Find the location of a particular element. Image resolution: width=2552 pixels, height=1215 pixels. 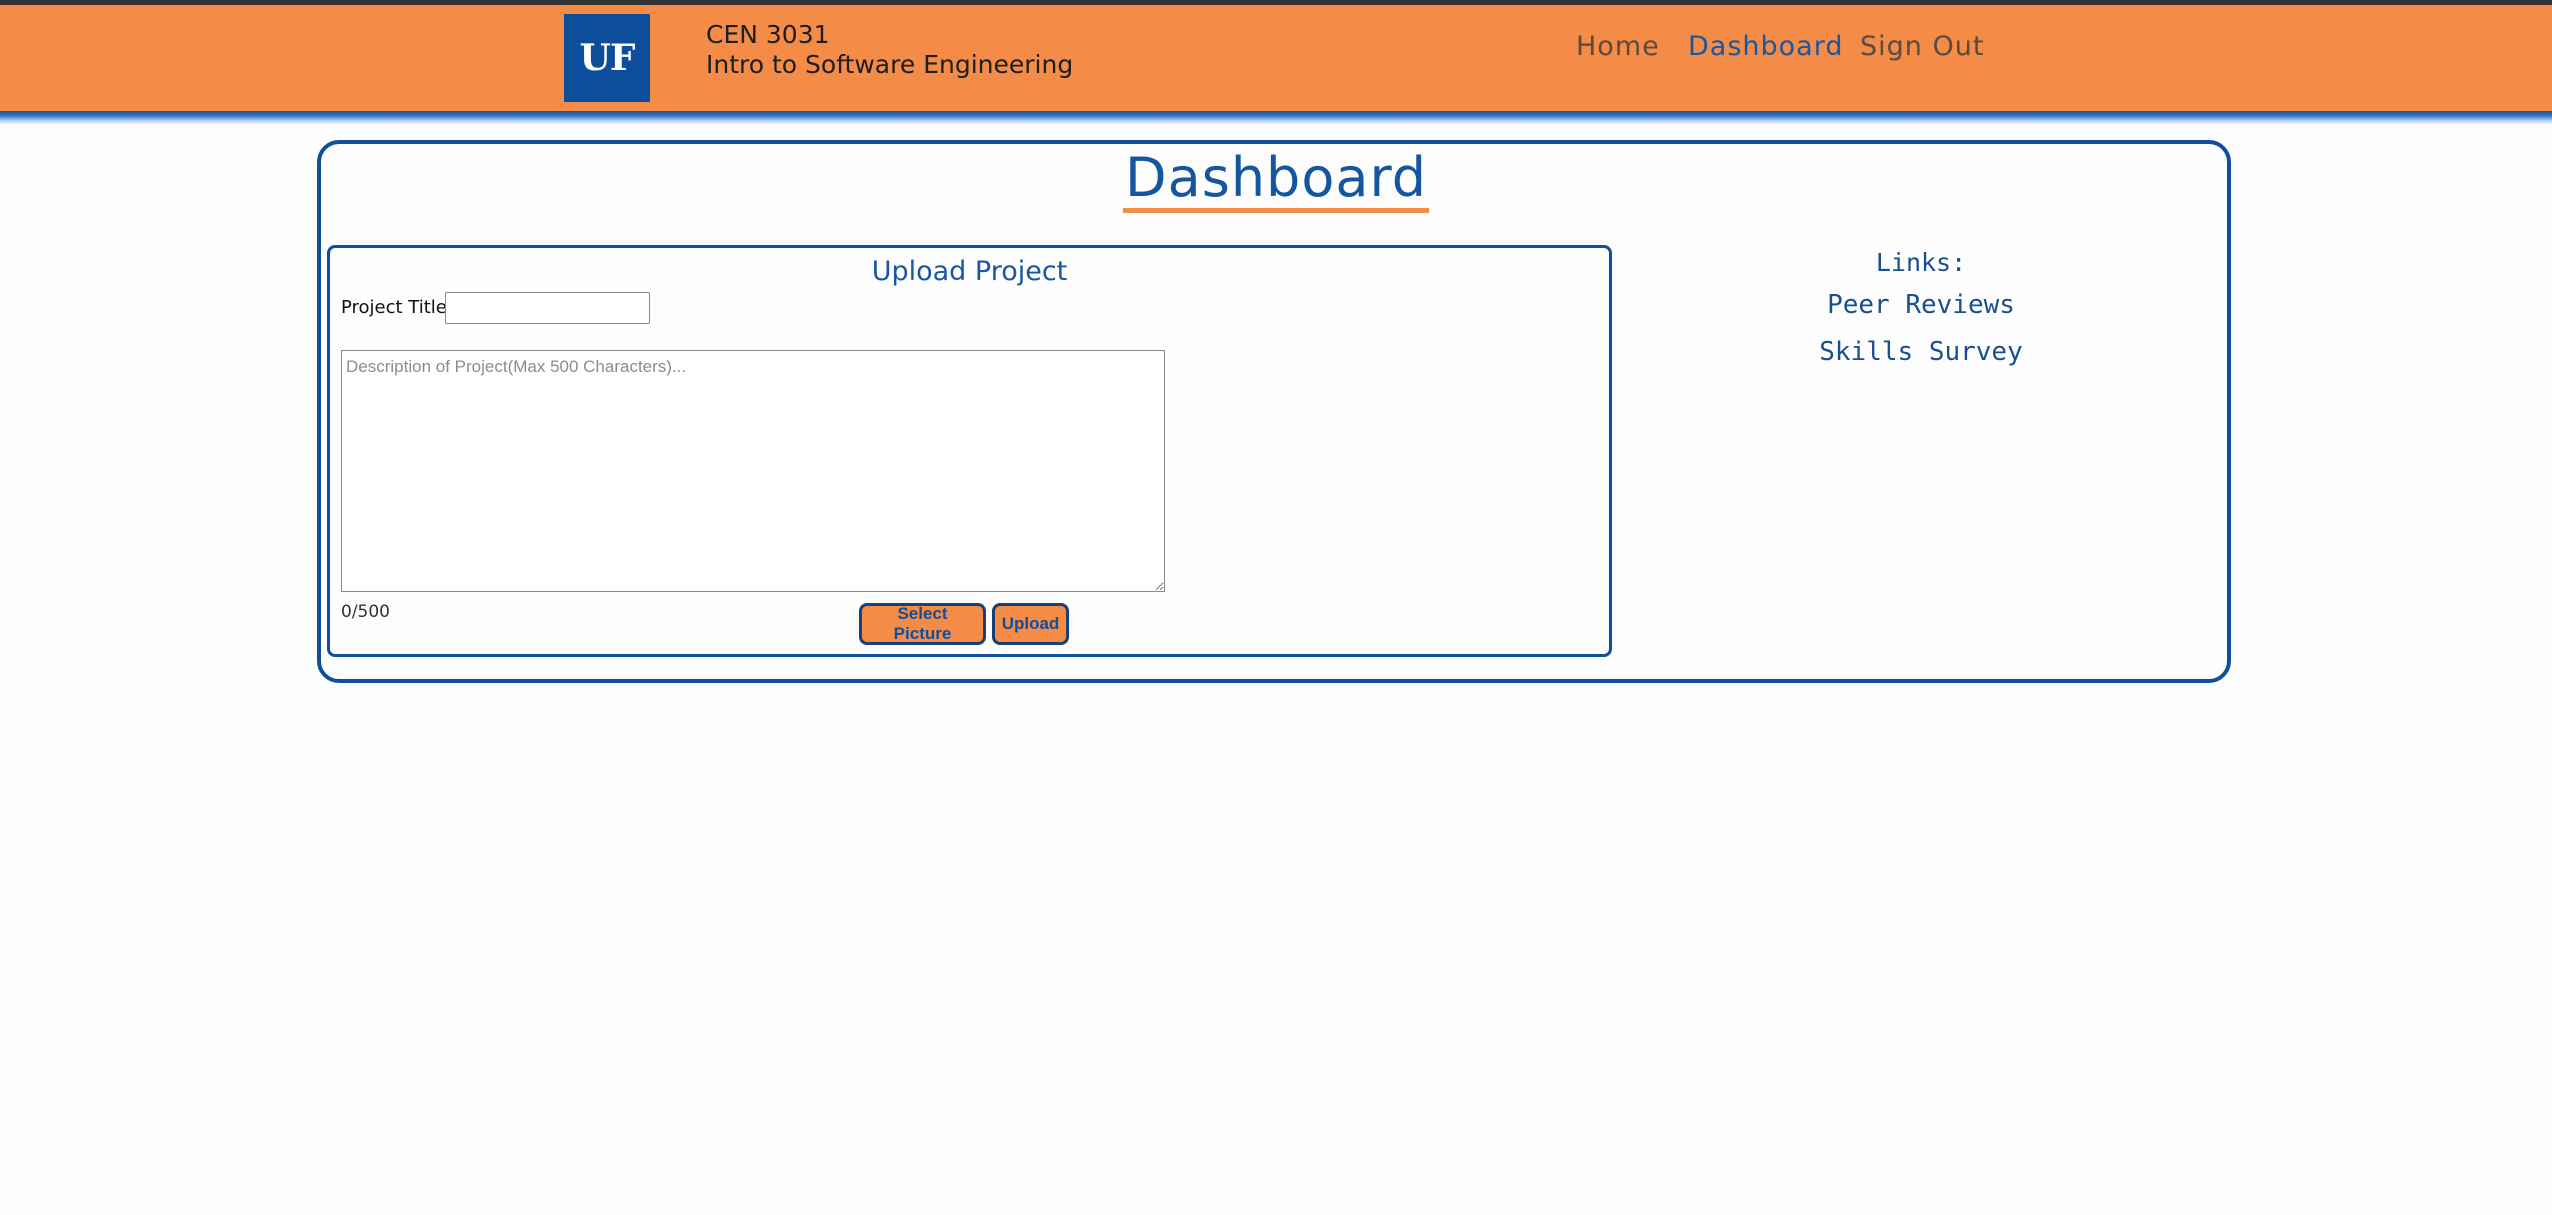

peer-reviews-link: Peer Reviews is located at coordinates (1921, 305).